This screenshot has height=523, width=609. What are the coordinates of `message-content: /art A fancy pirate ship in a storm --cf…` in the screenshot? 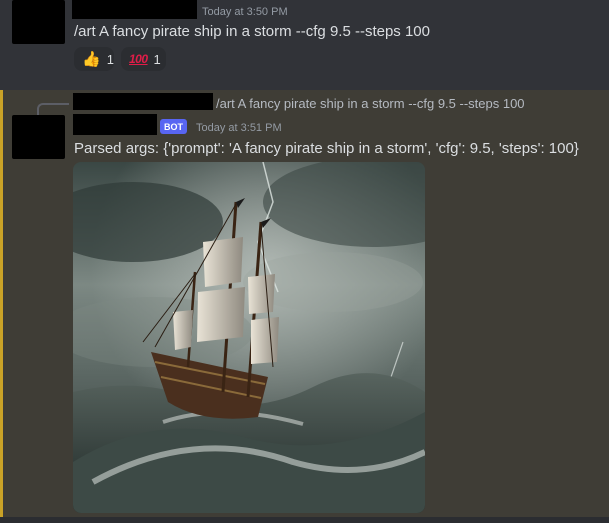 It's located at (252, 31).